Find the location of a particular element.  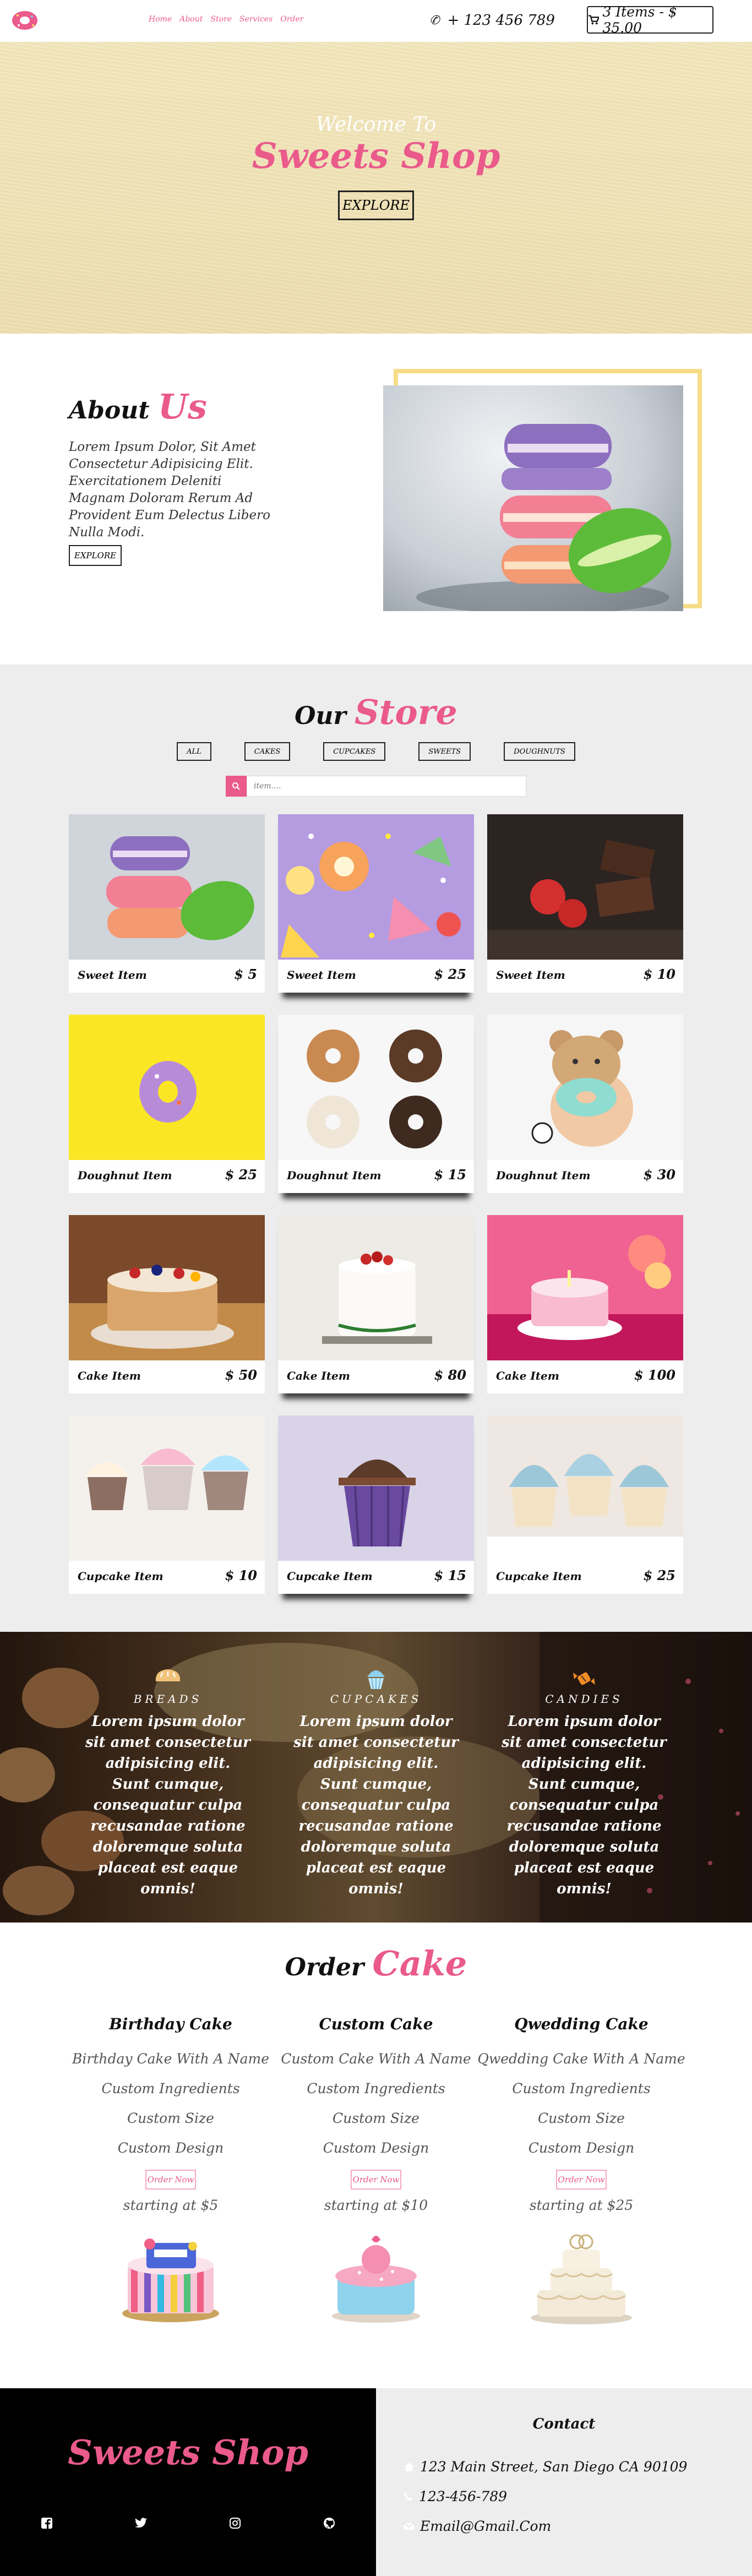

store-item-card: Cupcake Item $ 15 is located at coordinates (376, 1504).